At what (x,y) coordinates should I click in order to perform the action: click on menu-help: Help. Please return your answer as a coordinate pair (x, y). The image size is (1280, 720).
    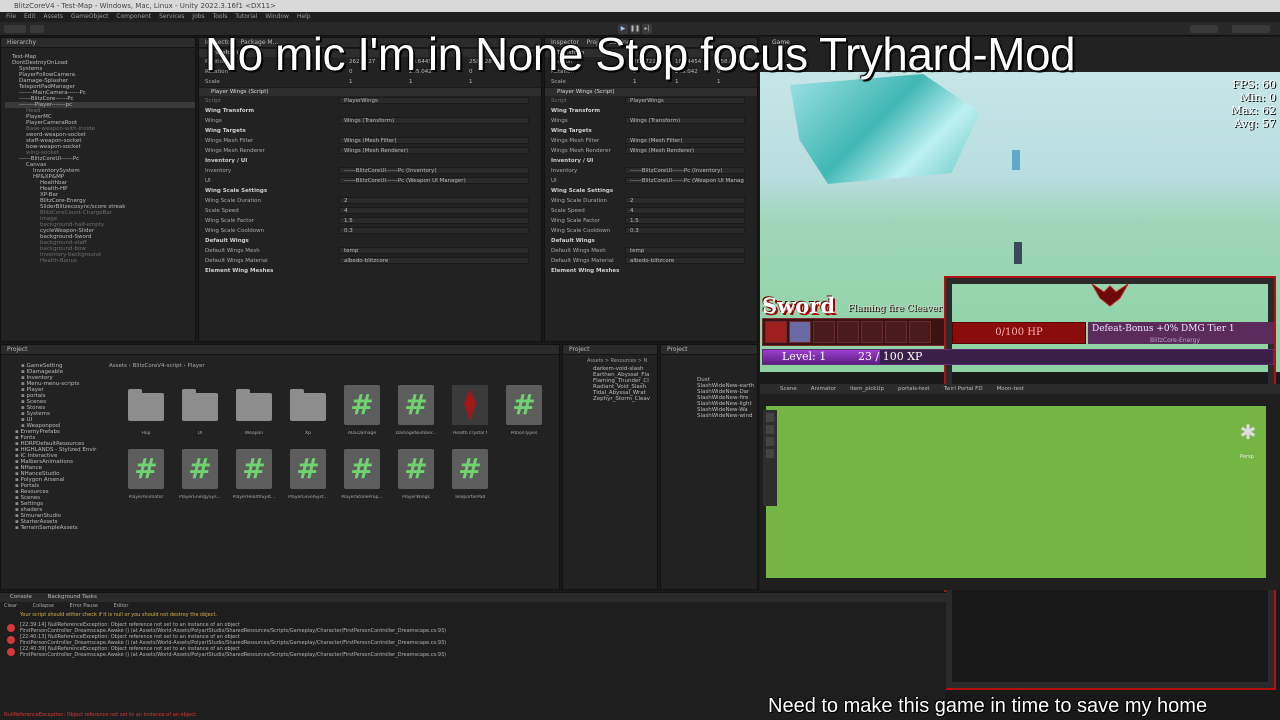
    Looking at the image, I should click on (304, 16).